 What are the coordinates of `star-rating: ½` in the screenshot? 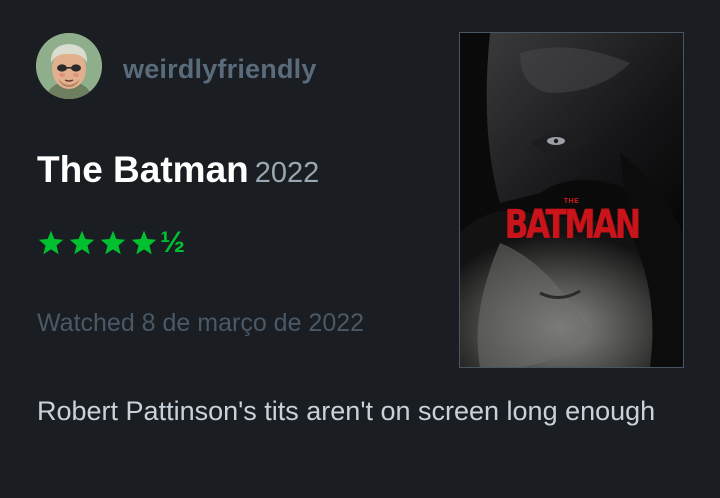 It's located at (111, 243).